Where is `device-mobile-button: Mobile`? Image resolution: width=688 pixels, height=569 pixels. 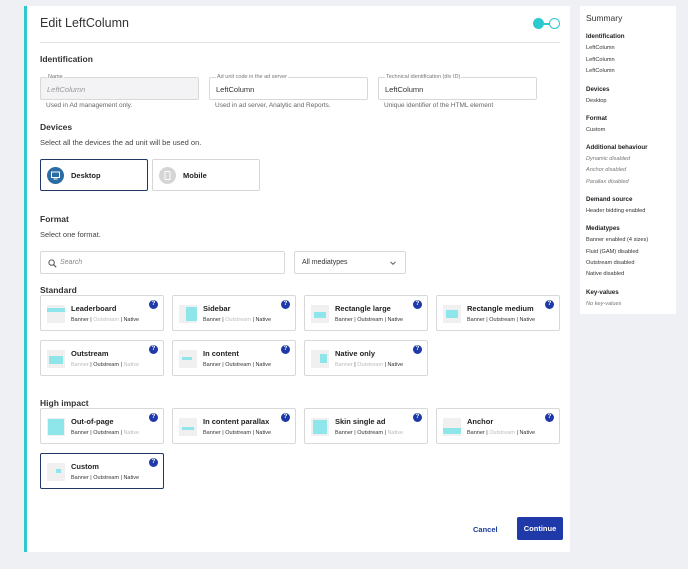
device-mobile-button: Mobile is located at coordinates (206, 175).